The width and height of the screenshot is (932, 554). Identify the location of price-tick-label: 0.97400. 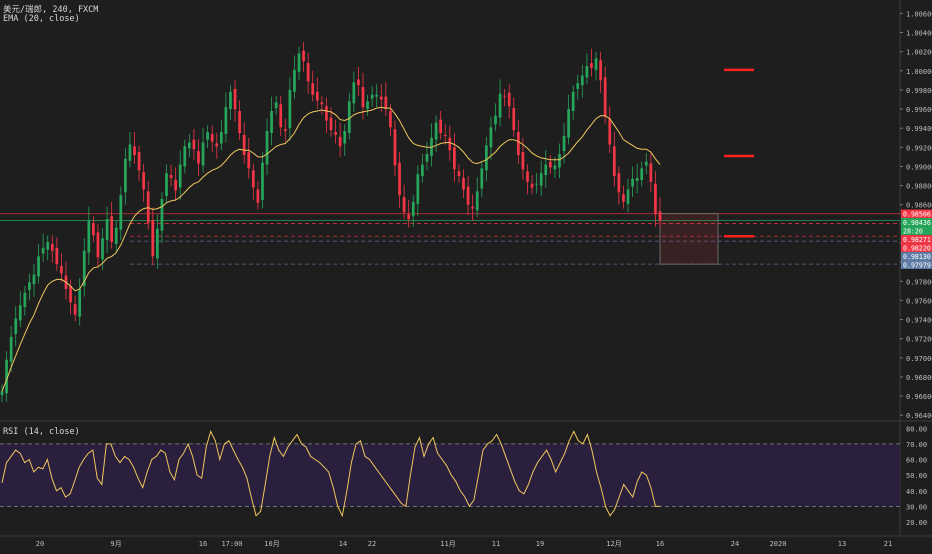
(919, 321).